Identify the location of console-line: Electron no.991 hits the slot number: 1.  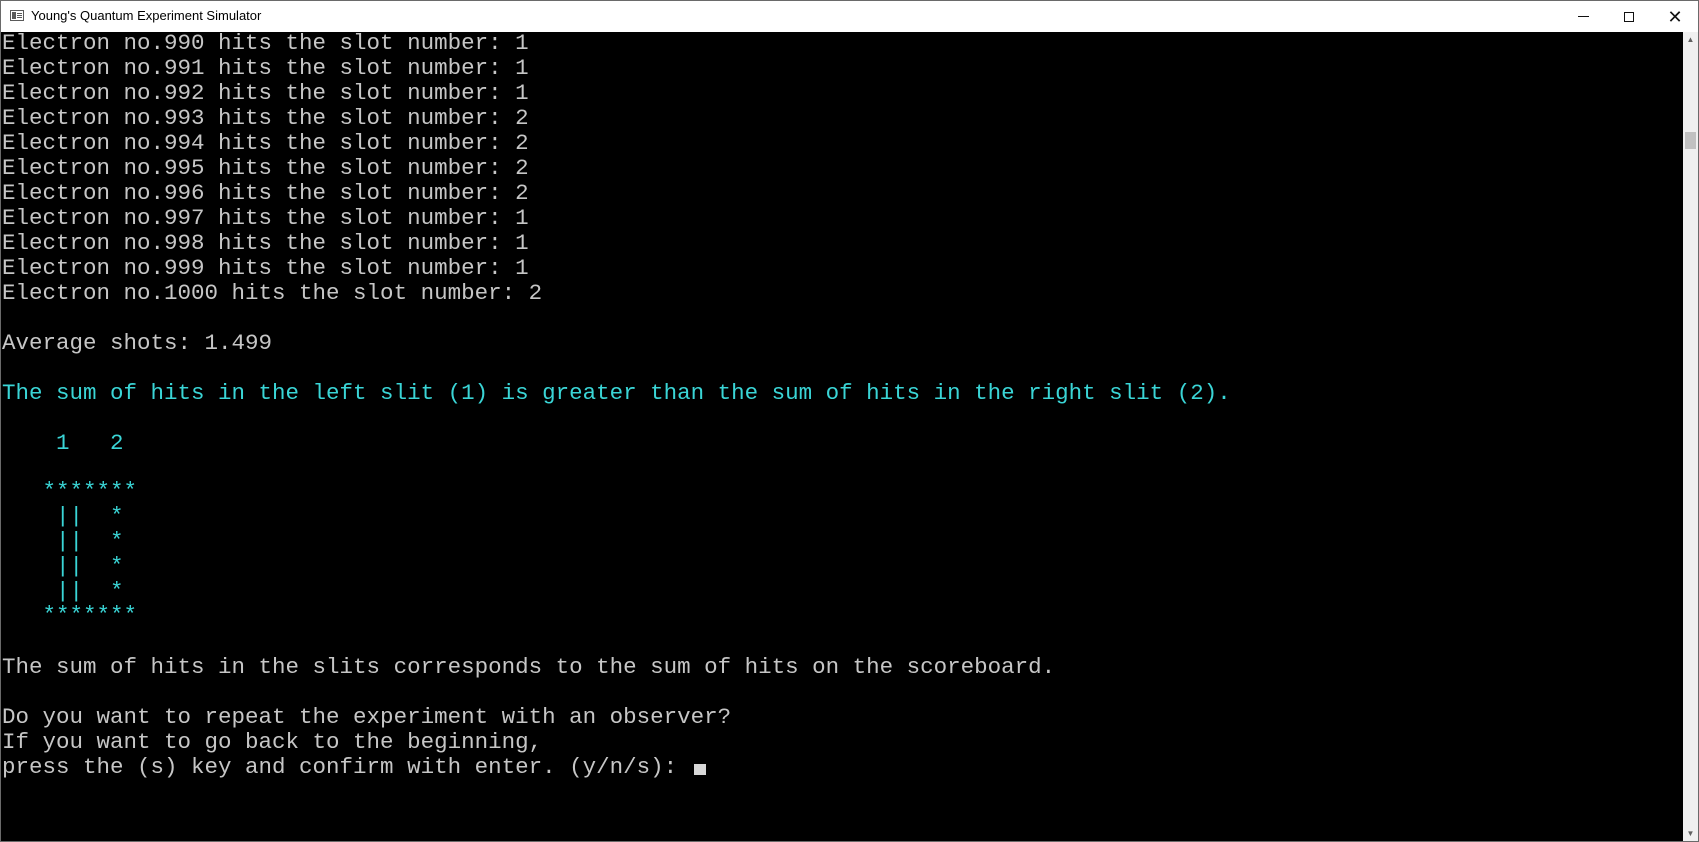
(265, 68).